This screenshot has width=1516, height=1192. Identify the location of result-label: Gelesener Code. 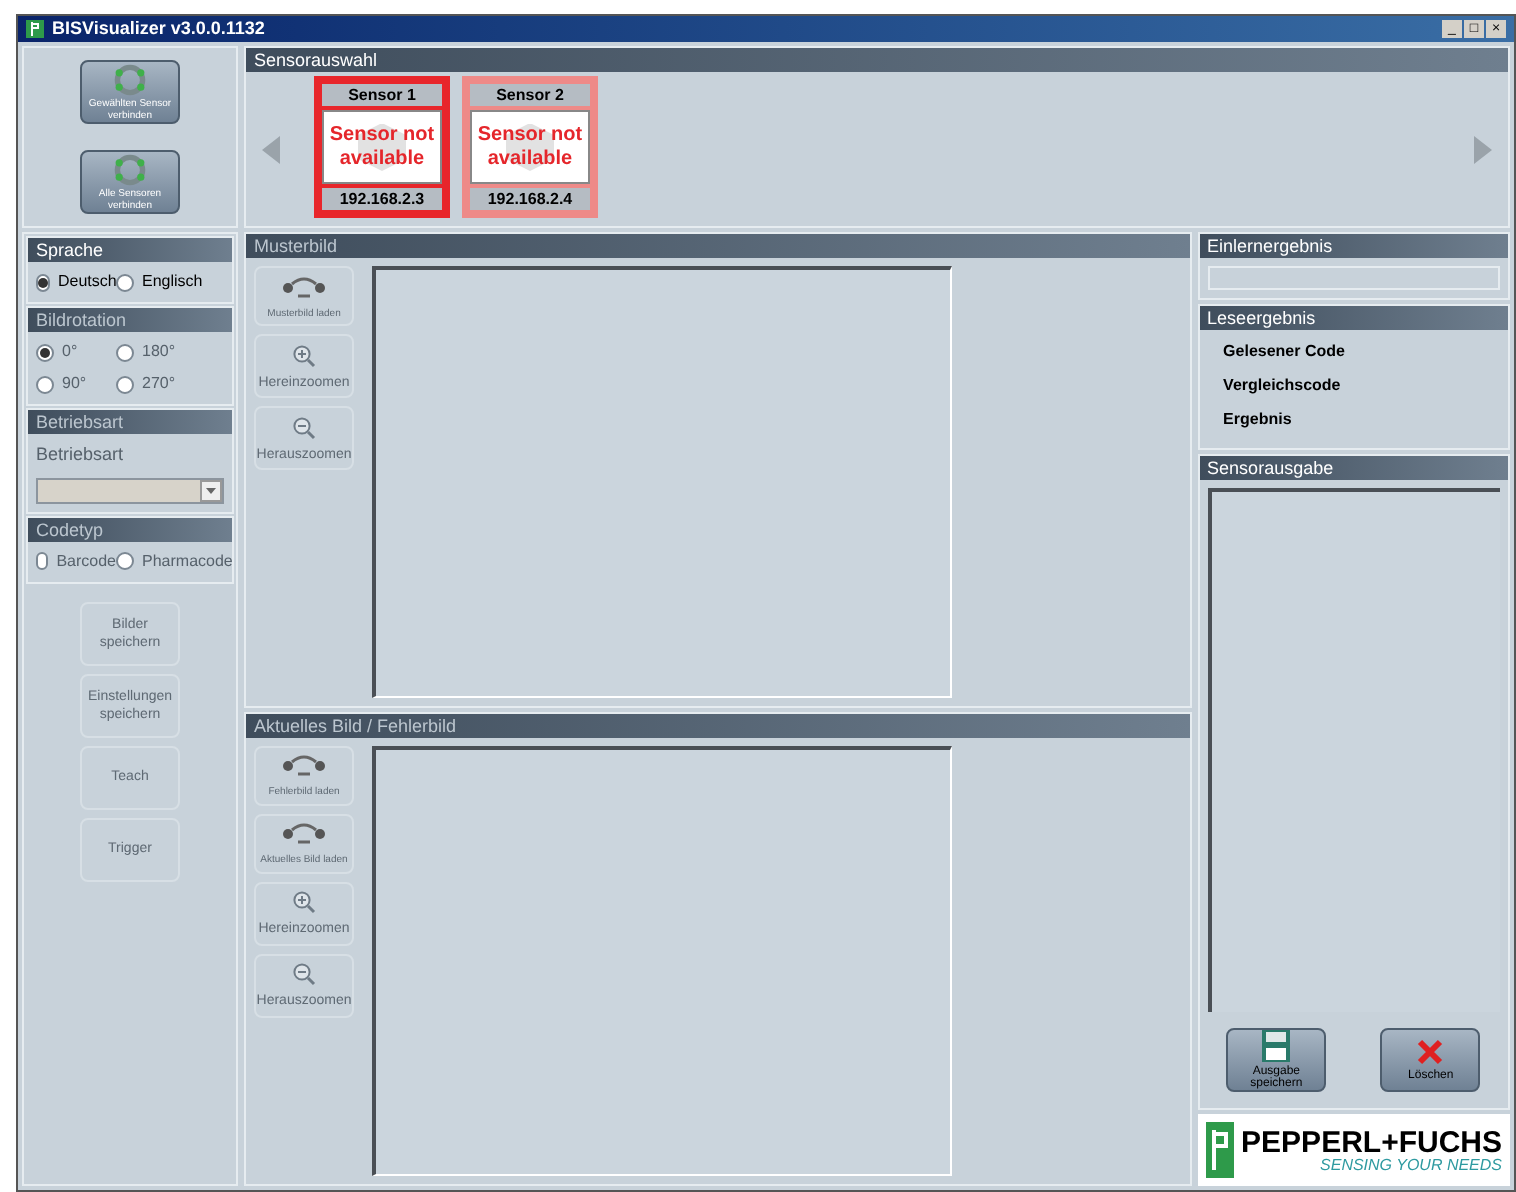
(1285, 352).